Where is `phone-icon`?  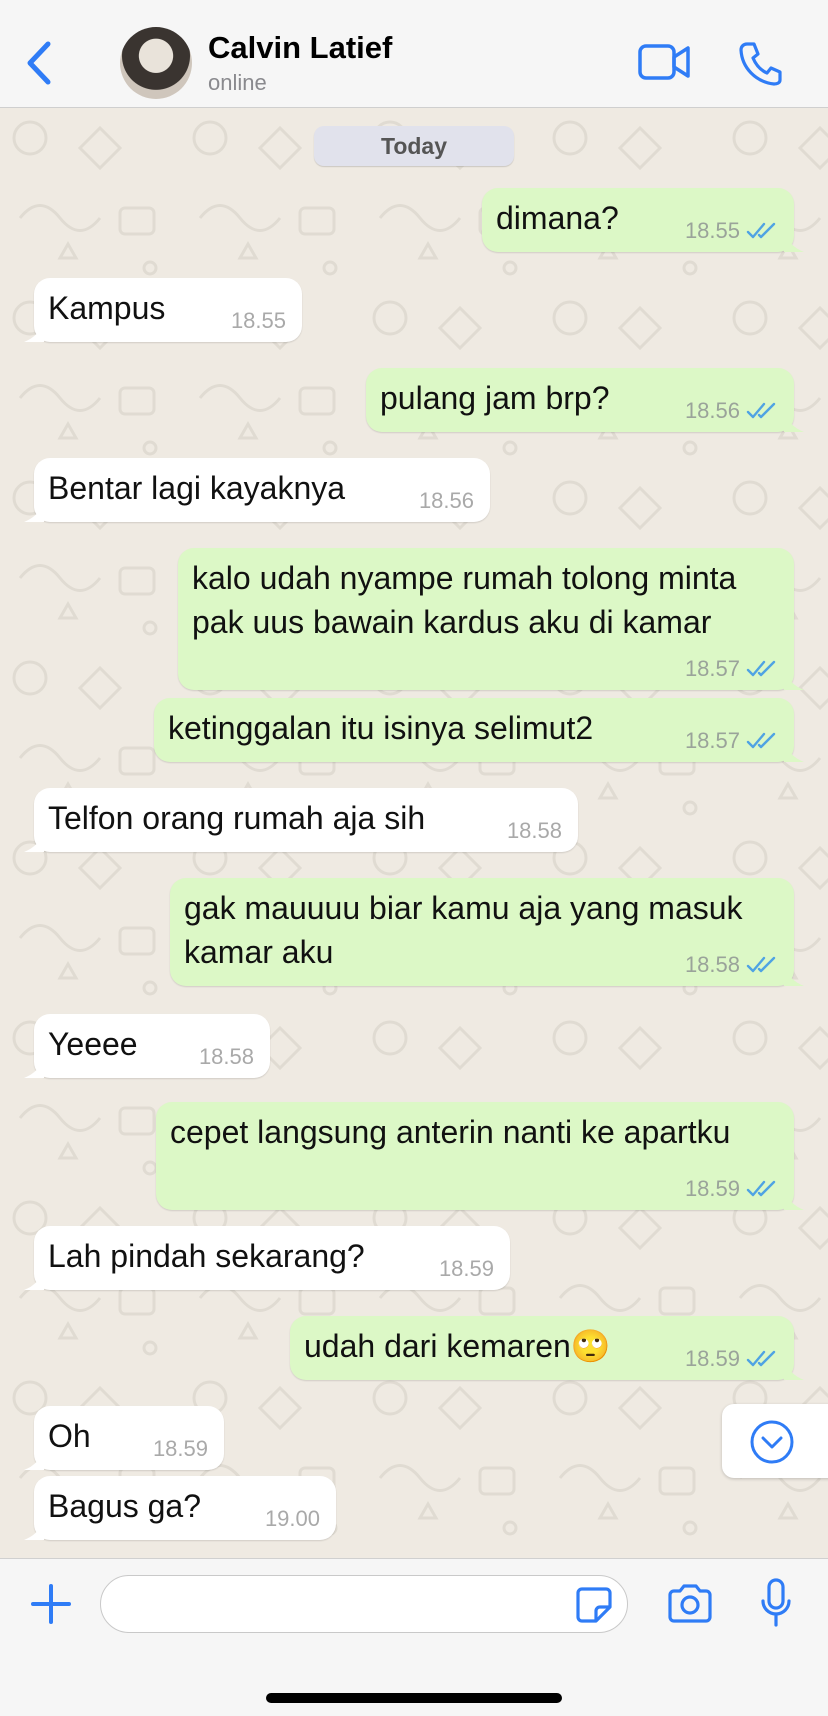 phone-icon is located at coordinates (760, 63).